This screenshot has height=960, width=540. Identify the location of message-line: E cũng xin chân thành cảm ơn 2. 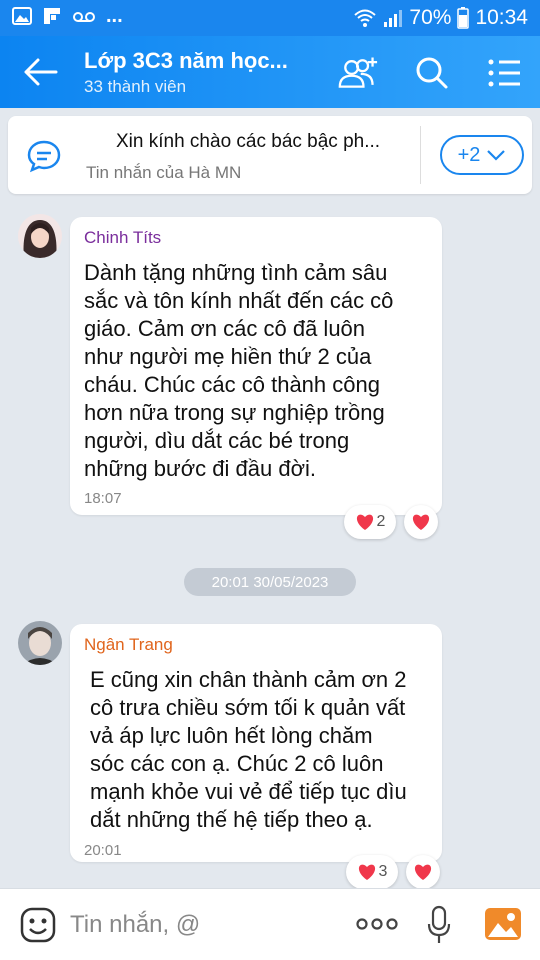
(248, 679).